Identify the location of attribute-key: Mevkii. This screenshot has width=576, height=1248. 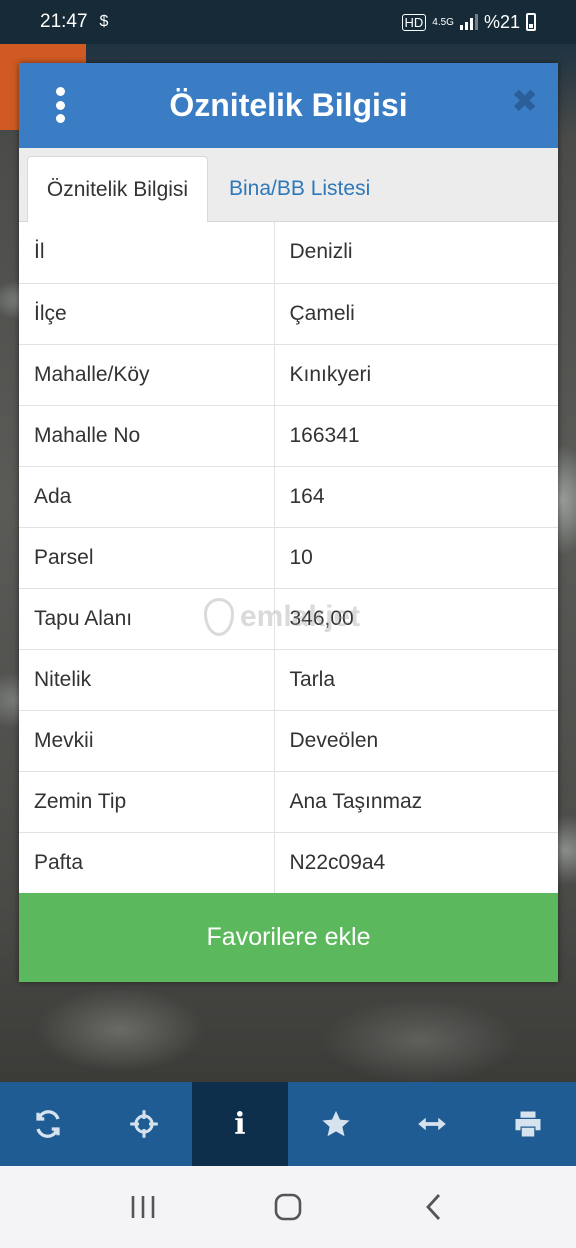
(147, 741).